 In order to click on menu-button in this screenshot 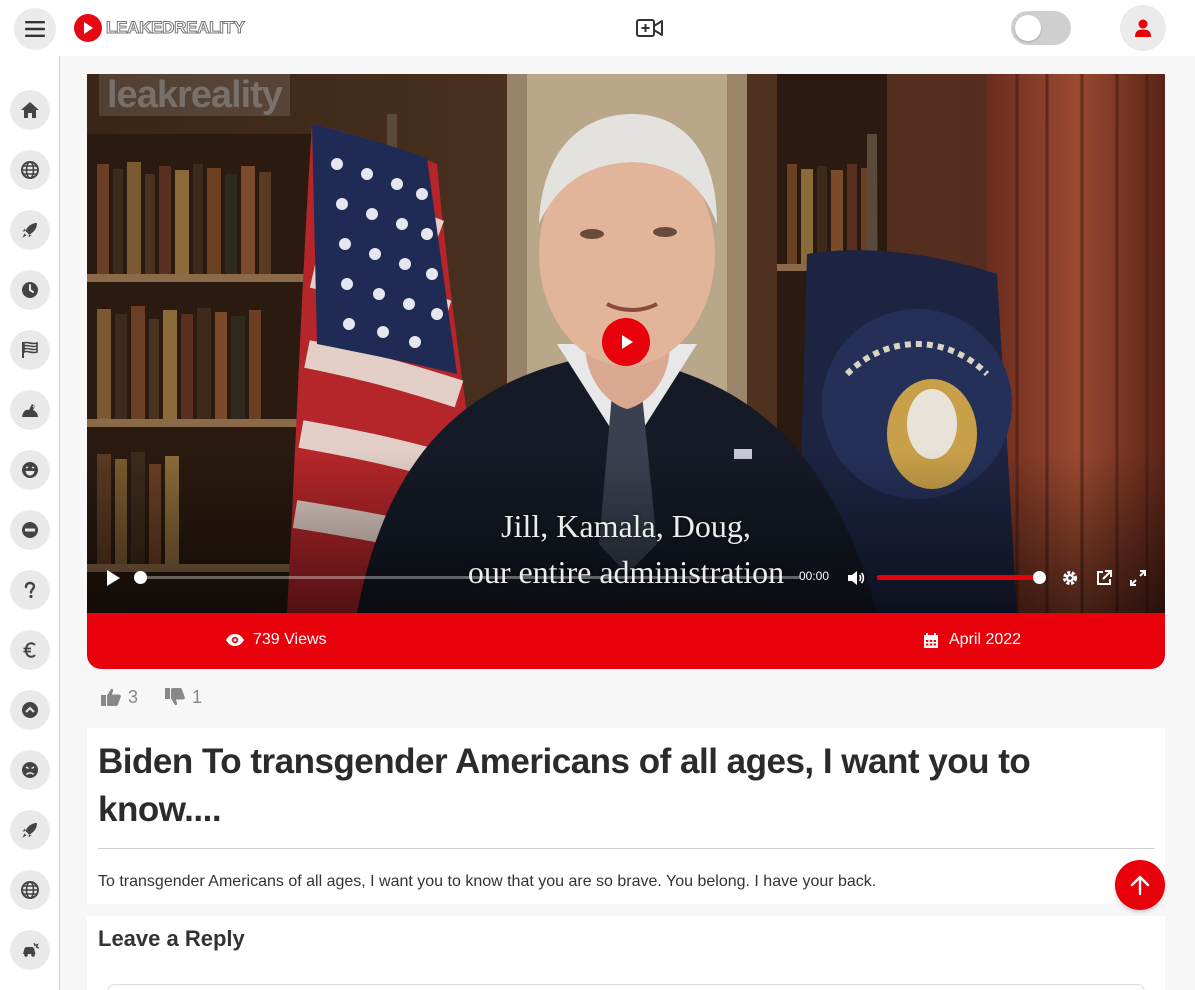, I will do `click(35, 29)`.